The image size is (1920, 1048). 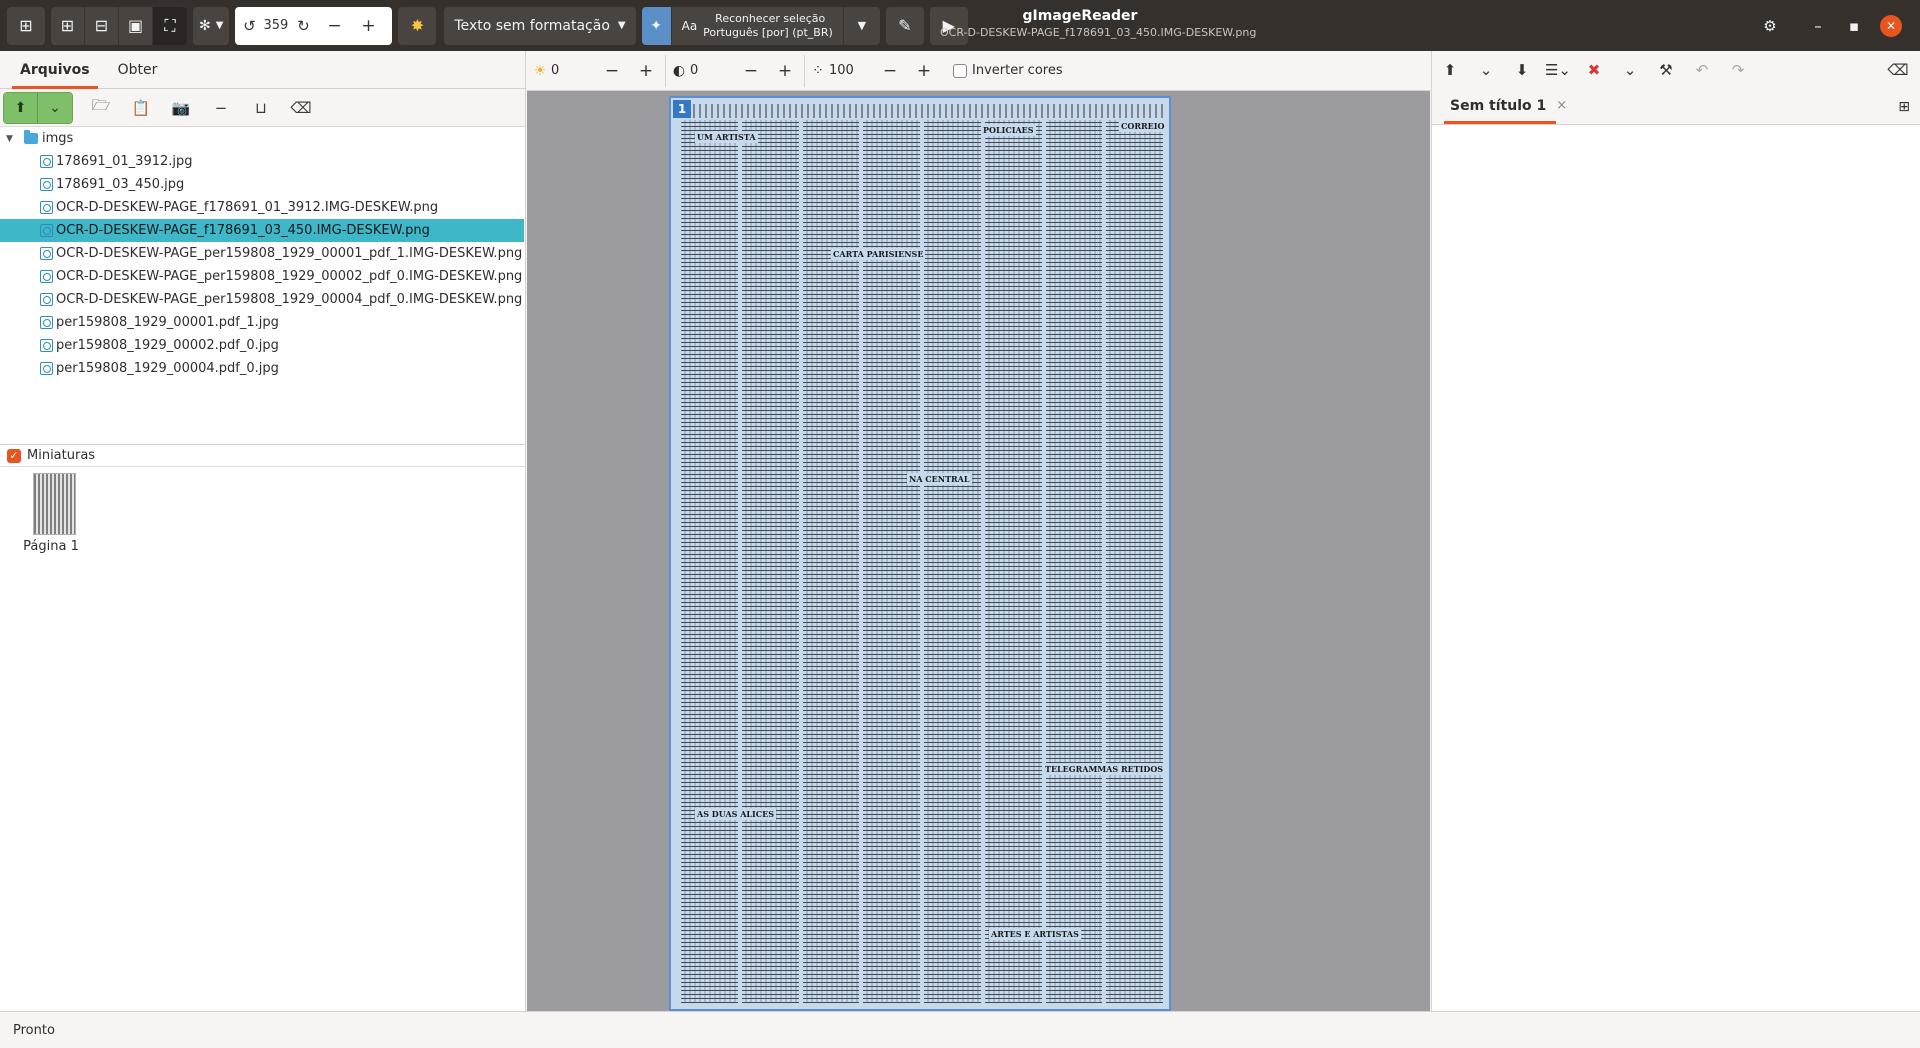 I want to click on settings-button: ⚙, so click(x=1770, y=26).